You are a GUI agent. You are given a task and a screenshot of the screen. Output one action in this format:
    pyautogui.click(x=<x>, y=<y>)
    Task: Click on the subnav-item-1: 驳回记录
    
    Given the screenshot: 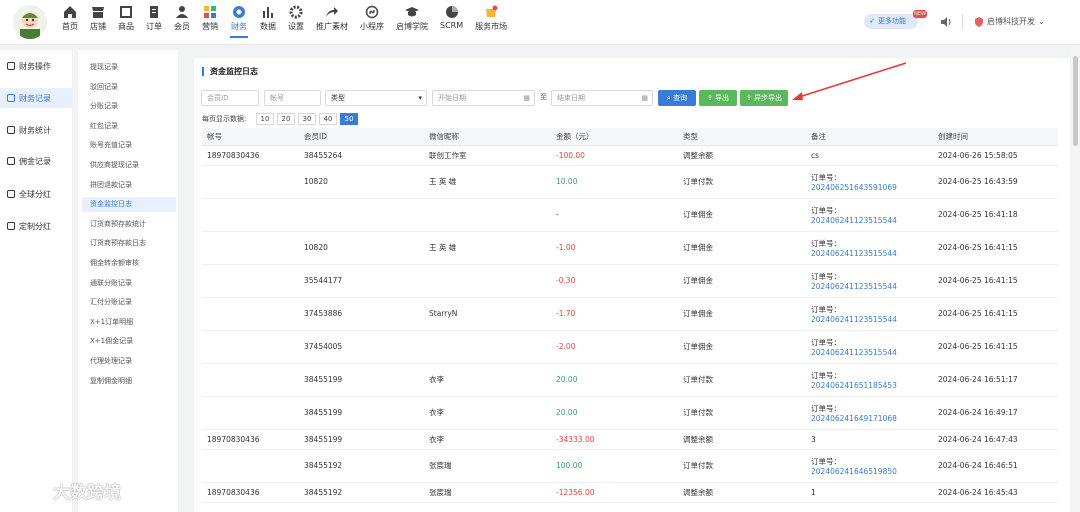 What is the action you would take?
    pyautogui.click(x=129, y=87)
    